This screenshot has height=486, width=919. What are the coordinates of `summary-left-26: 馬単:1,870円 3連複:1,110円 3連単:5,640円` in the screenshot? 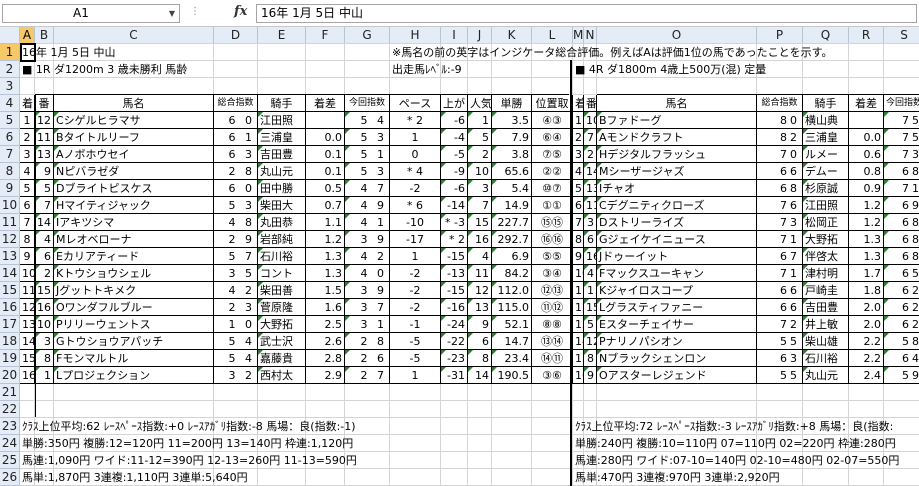 It's located at (295, 477).